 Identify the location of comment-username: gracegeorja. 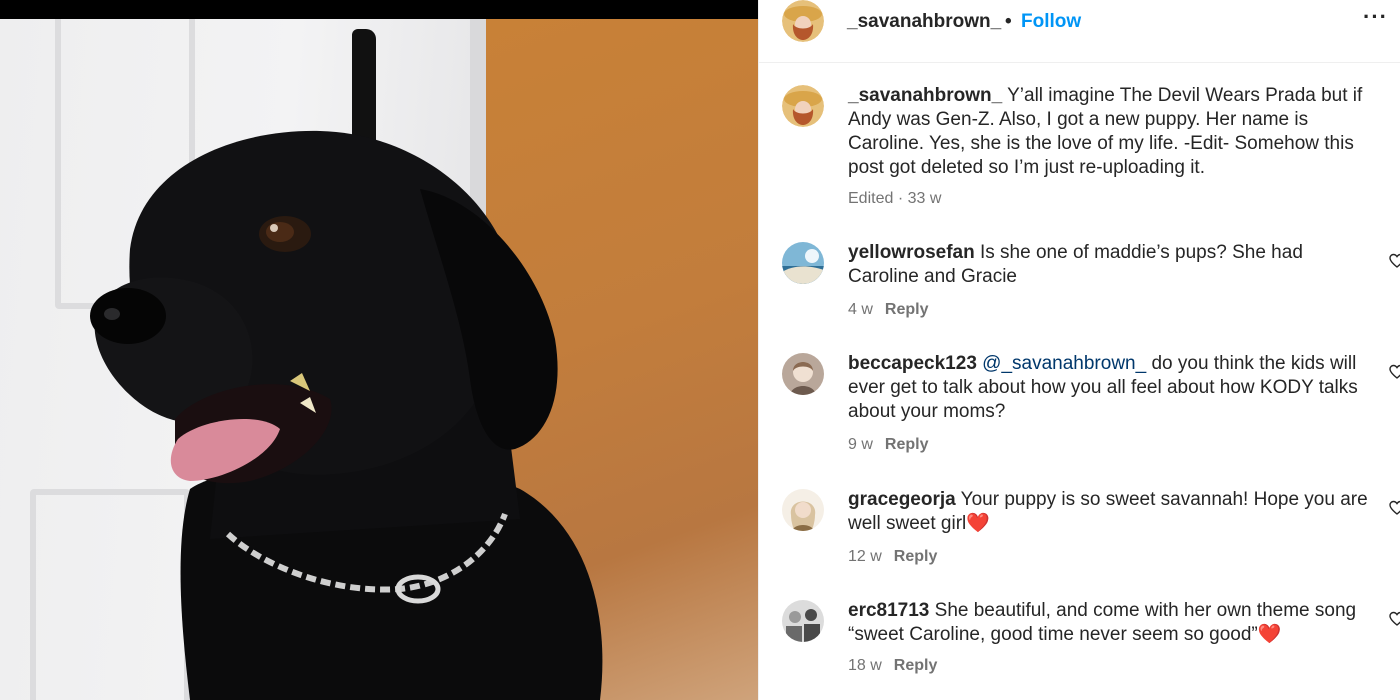
(902, 499).